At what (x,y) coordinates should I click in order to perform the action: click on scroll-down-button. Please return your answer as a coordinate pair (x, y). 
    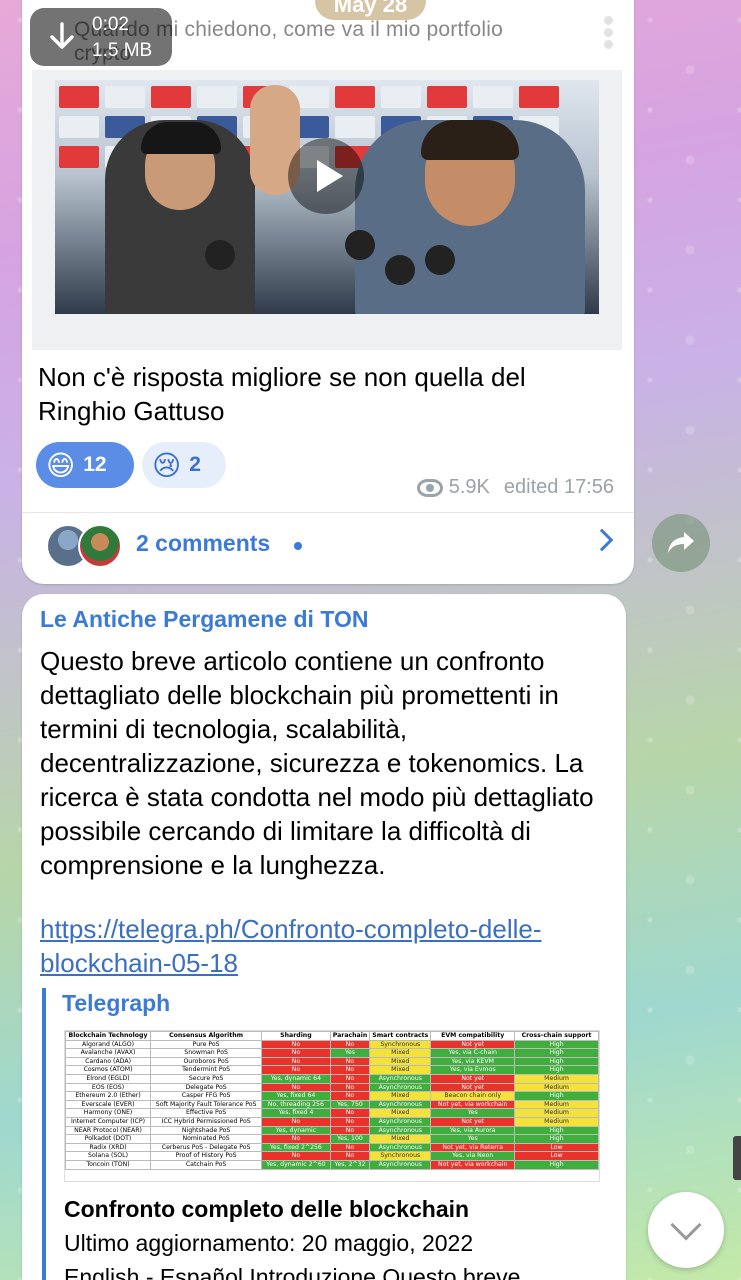
    Looking at the image, I should click on (686, 1230).